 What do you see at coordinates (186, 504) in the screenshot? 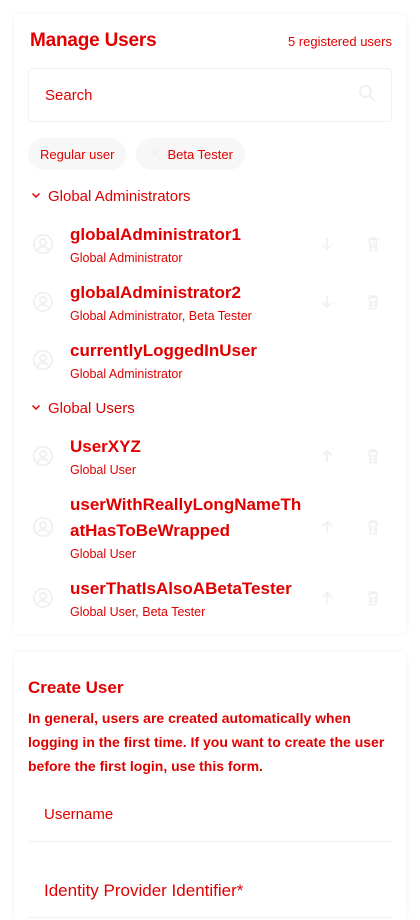
I see `user-name-line-1: userWithReallyLongNameTh` at bounding box center [186, 504].